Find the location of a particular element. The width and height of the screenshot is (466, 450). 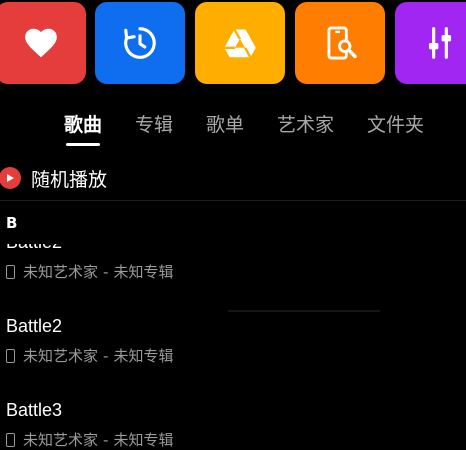

play-icon is located at coordinates (10, 178).